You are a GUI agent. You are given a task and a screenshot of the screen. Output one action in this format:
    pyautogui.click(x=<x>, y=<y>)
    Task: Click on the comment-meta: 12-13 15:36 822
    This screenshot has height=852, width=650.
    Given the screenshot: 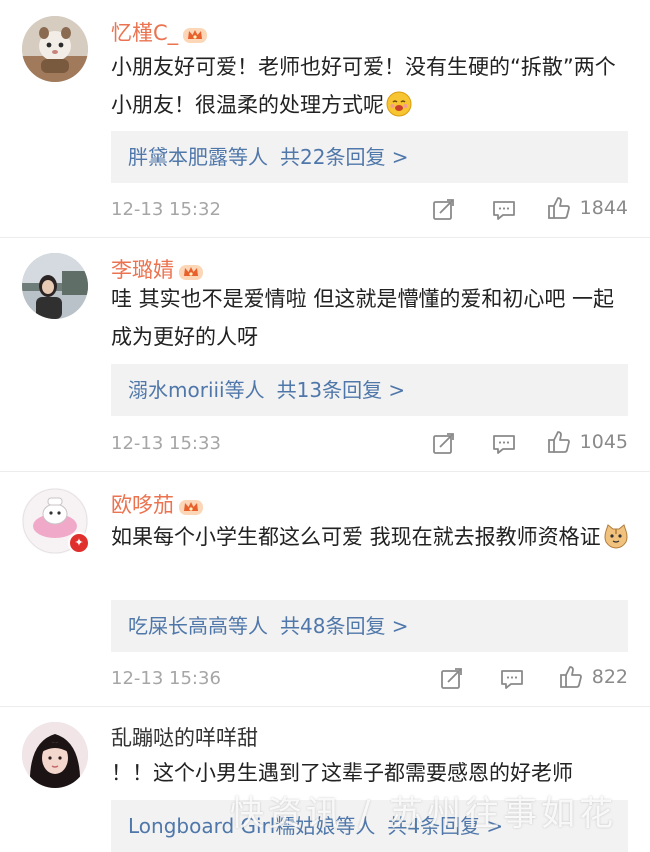 What is the action you would take?
    pyautogui.click(x=371, y=679)
    